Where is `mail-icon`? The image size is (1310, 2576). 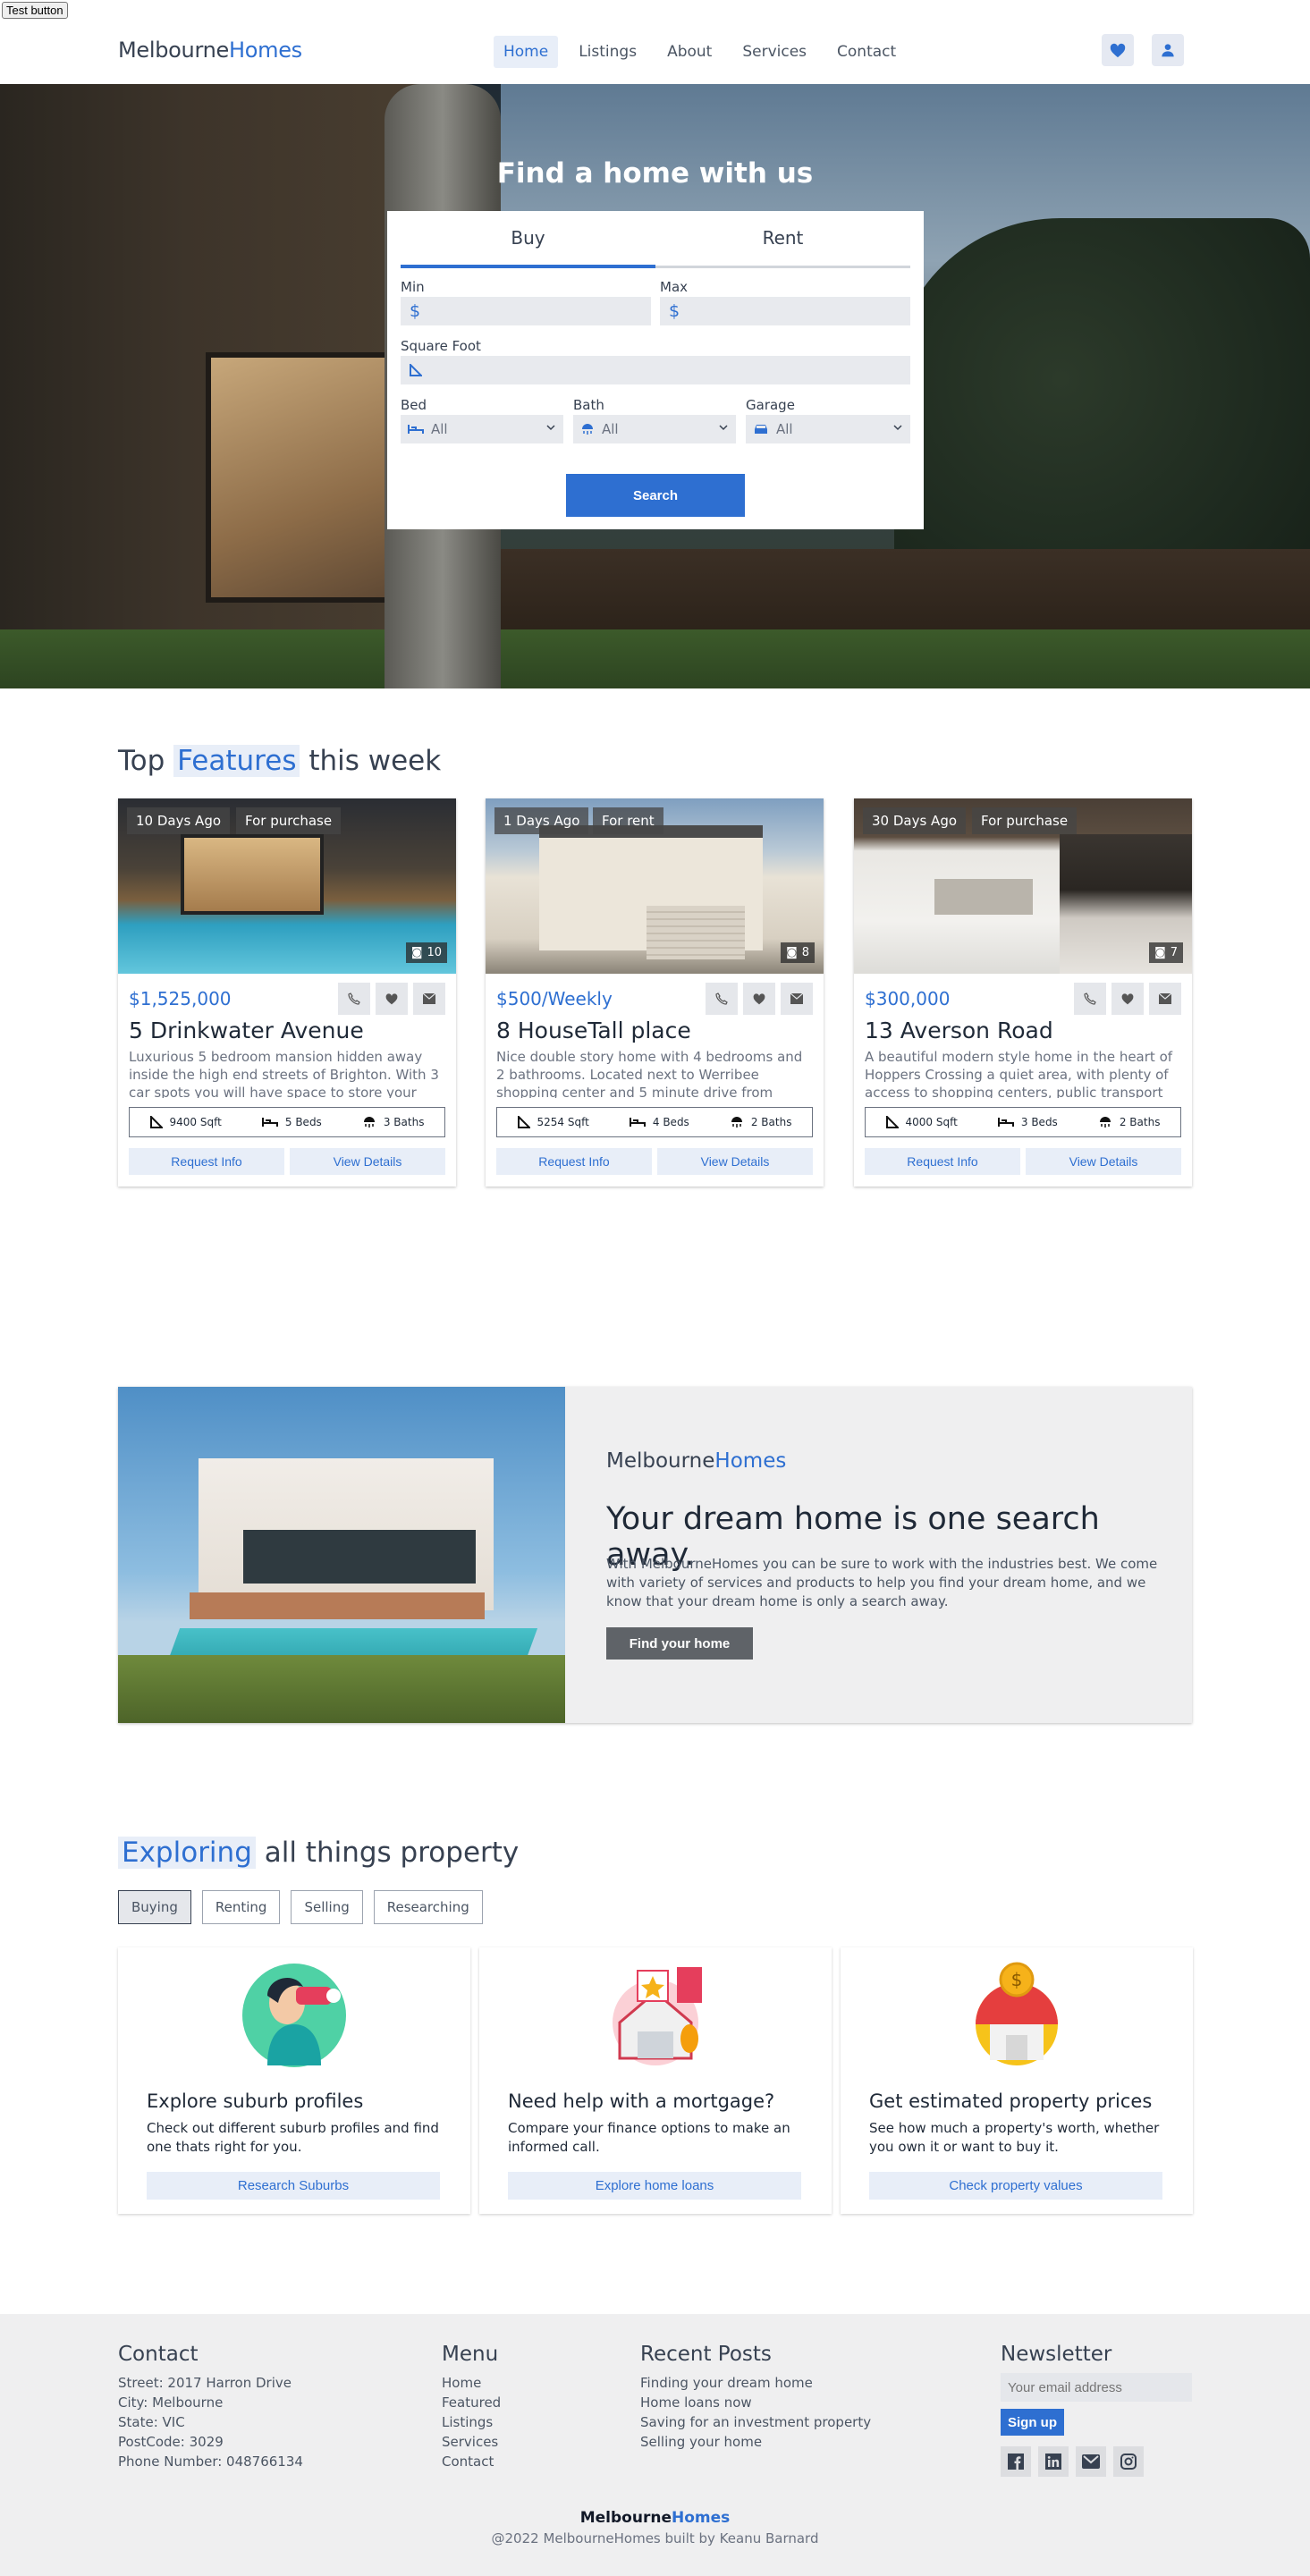
mail-icon is located at coordinates (1165, 998).